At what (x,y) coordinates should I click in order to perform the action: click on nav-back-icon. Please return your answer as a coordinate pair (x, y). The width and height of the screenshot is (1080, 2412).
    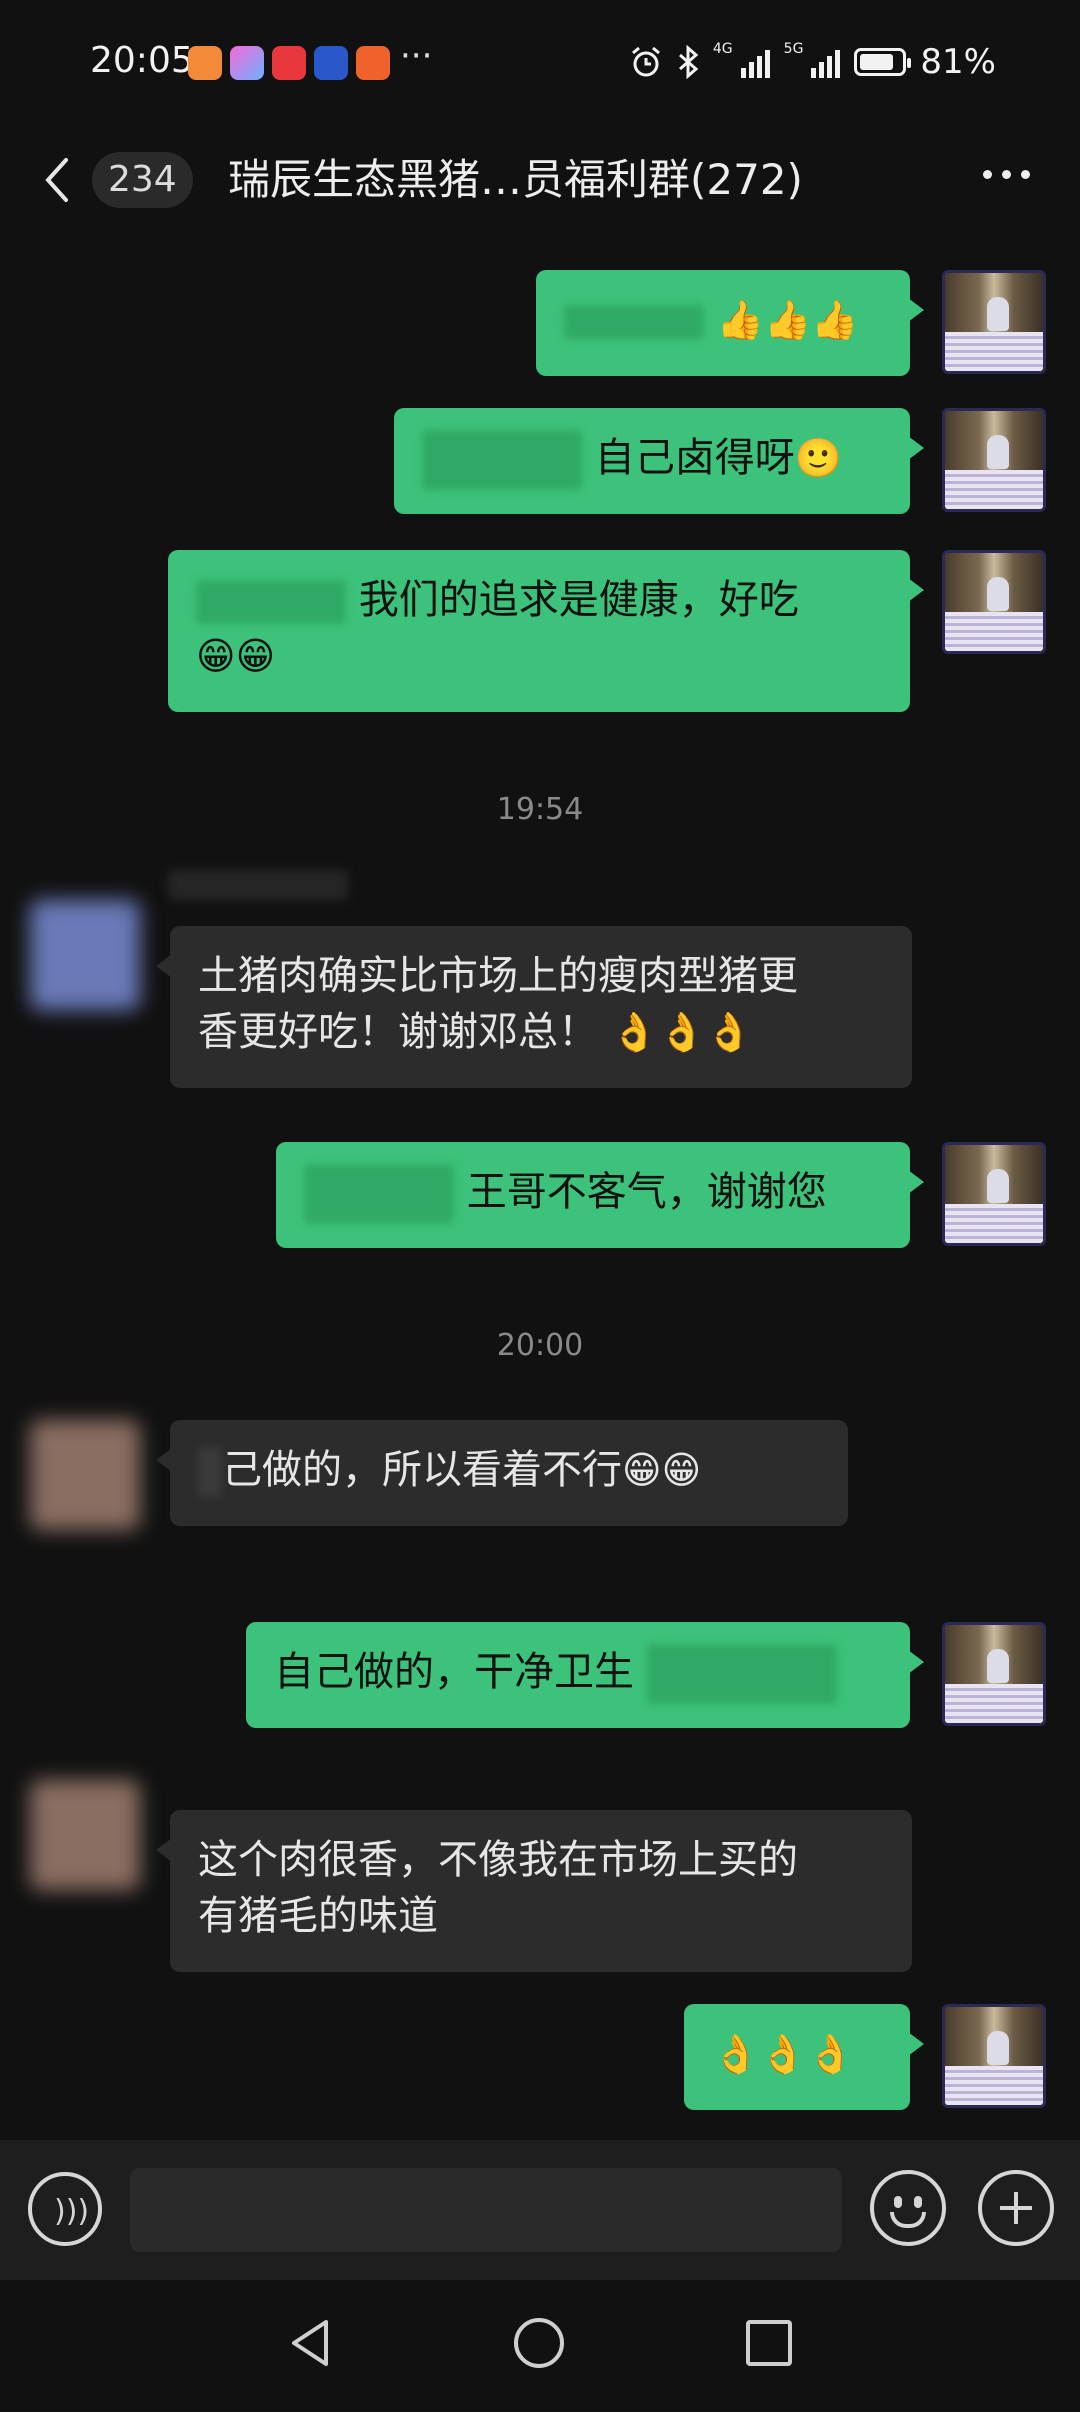
    Looking at the image, I should click on (310, 2343).